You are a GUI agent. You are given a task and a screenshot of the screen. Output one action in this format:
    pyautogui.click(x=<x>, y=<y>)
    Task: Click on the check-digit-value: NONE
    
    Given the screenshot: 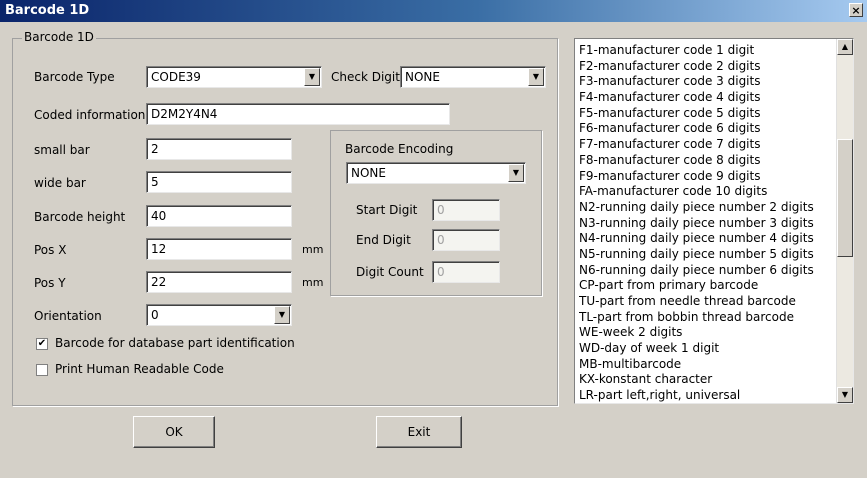 What is the action you would take?
    pyautogui.click(x=422, y=77)
    